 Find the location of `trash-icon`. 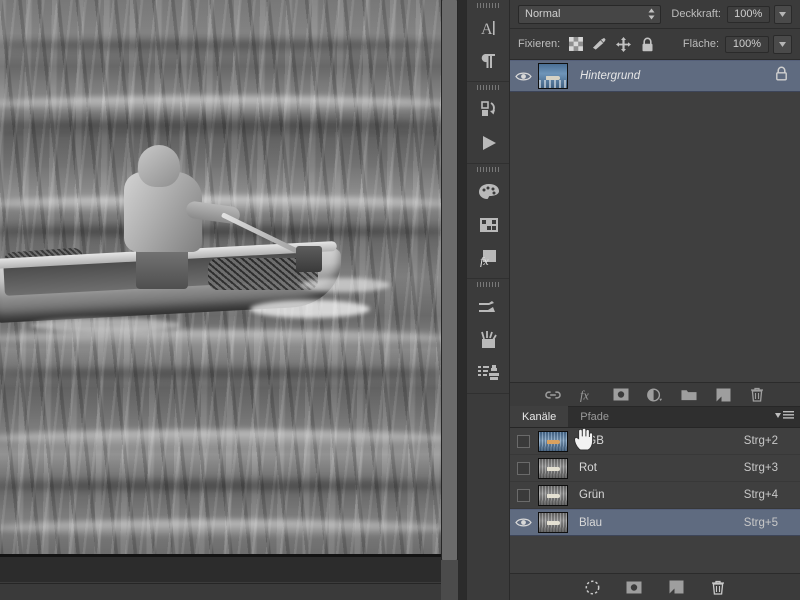

trash-icon is located at coordinates (757, 394).